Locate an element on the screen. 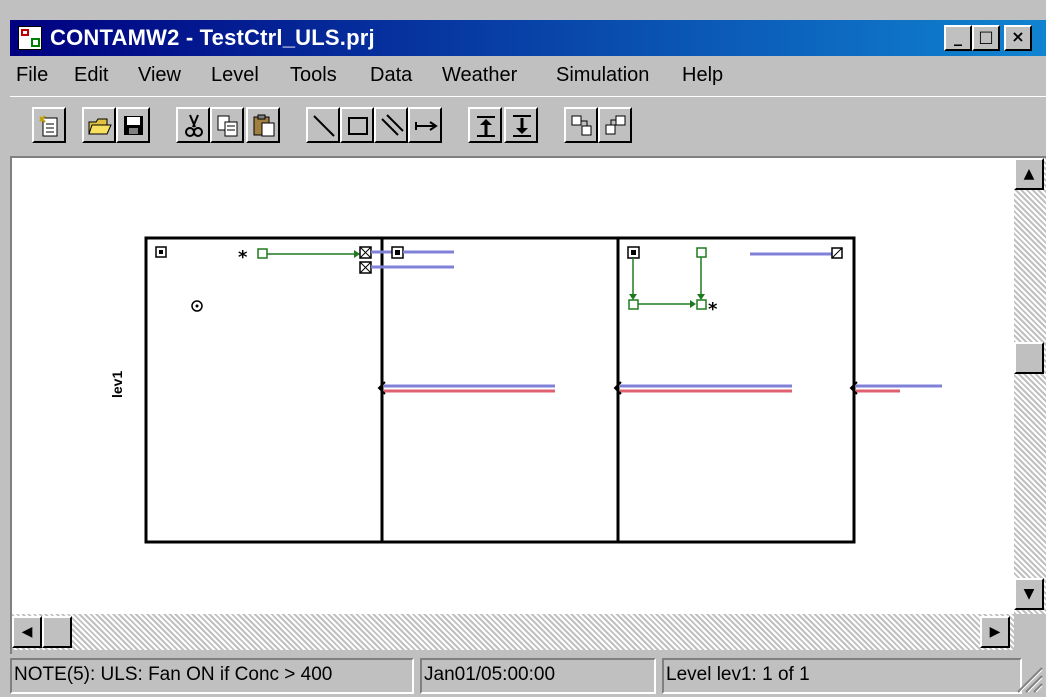 The width and height of the screenshot is (1046, 697). draw-duct-icon is located at coordinates (426, 126).